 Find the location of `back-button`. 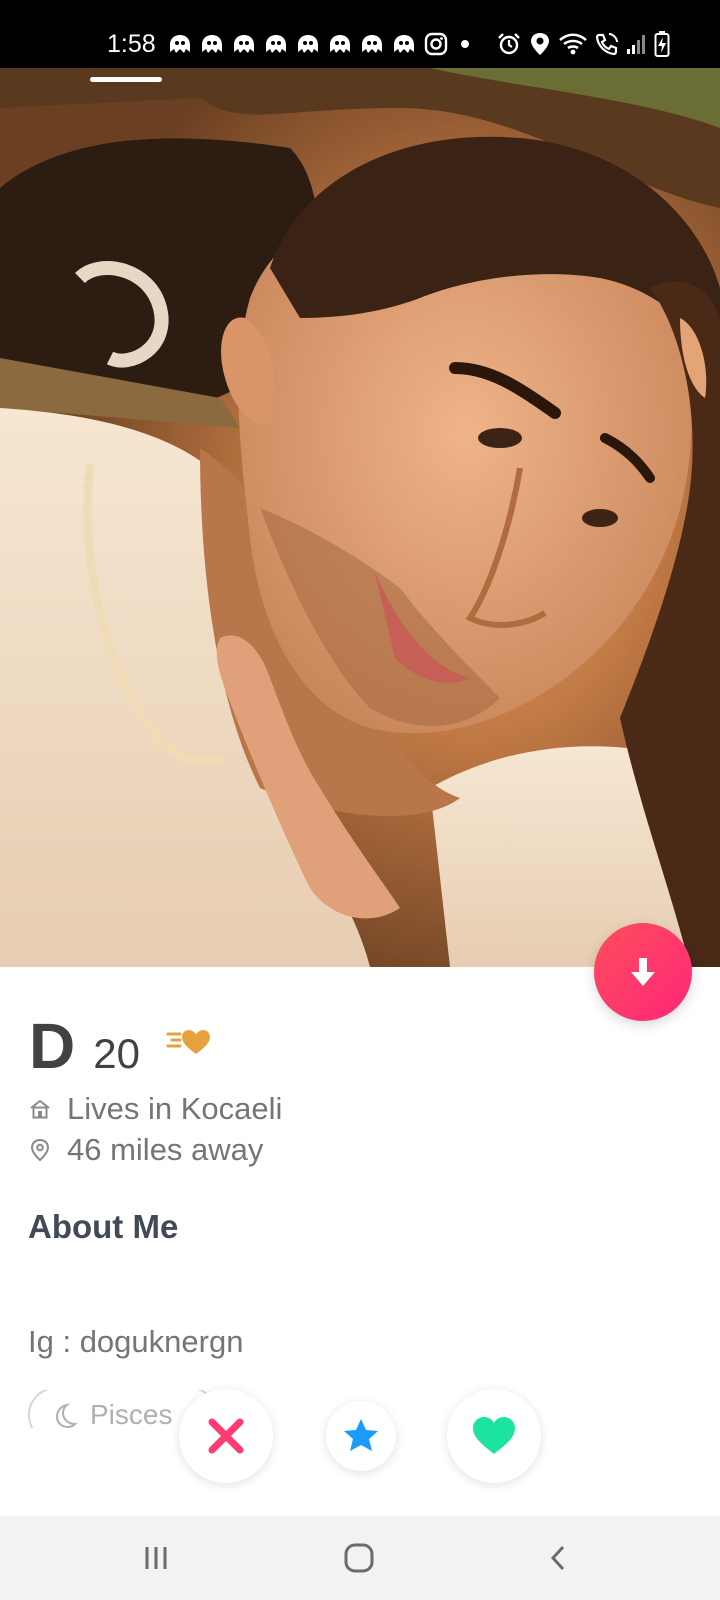

back-button is located at coordinates (559, 1558).